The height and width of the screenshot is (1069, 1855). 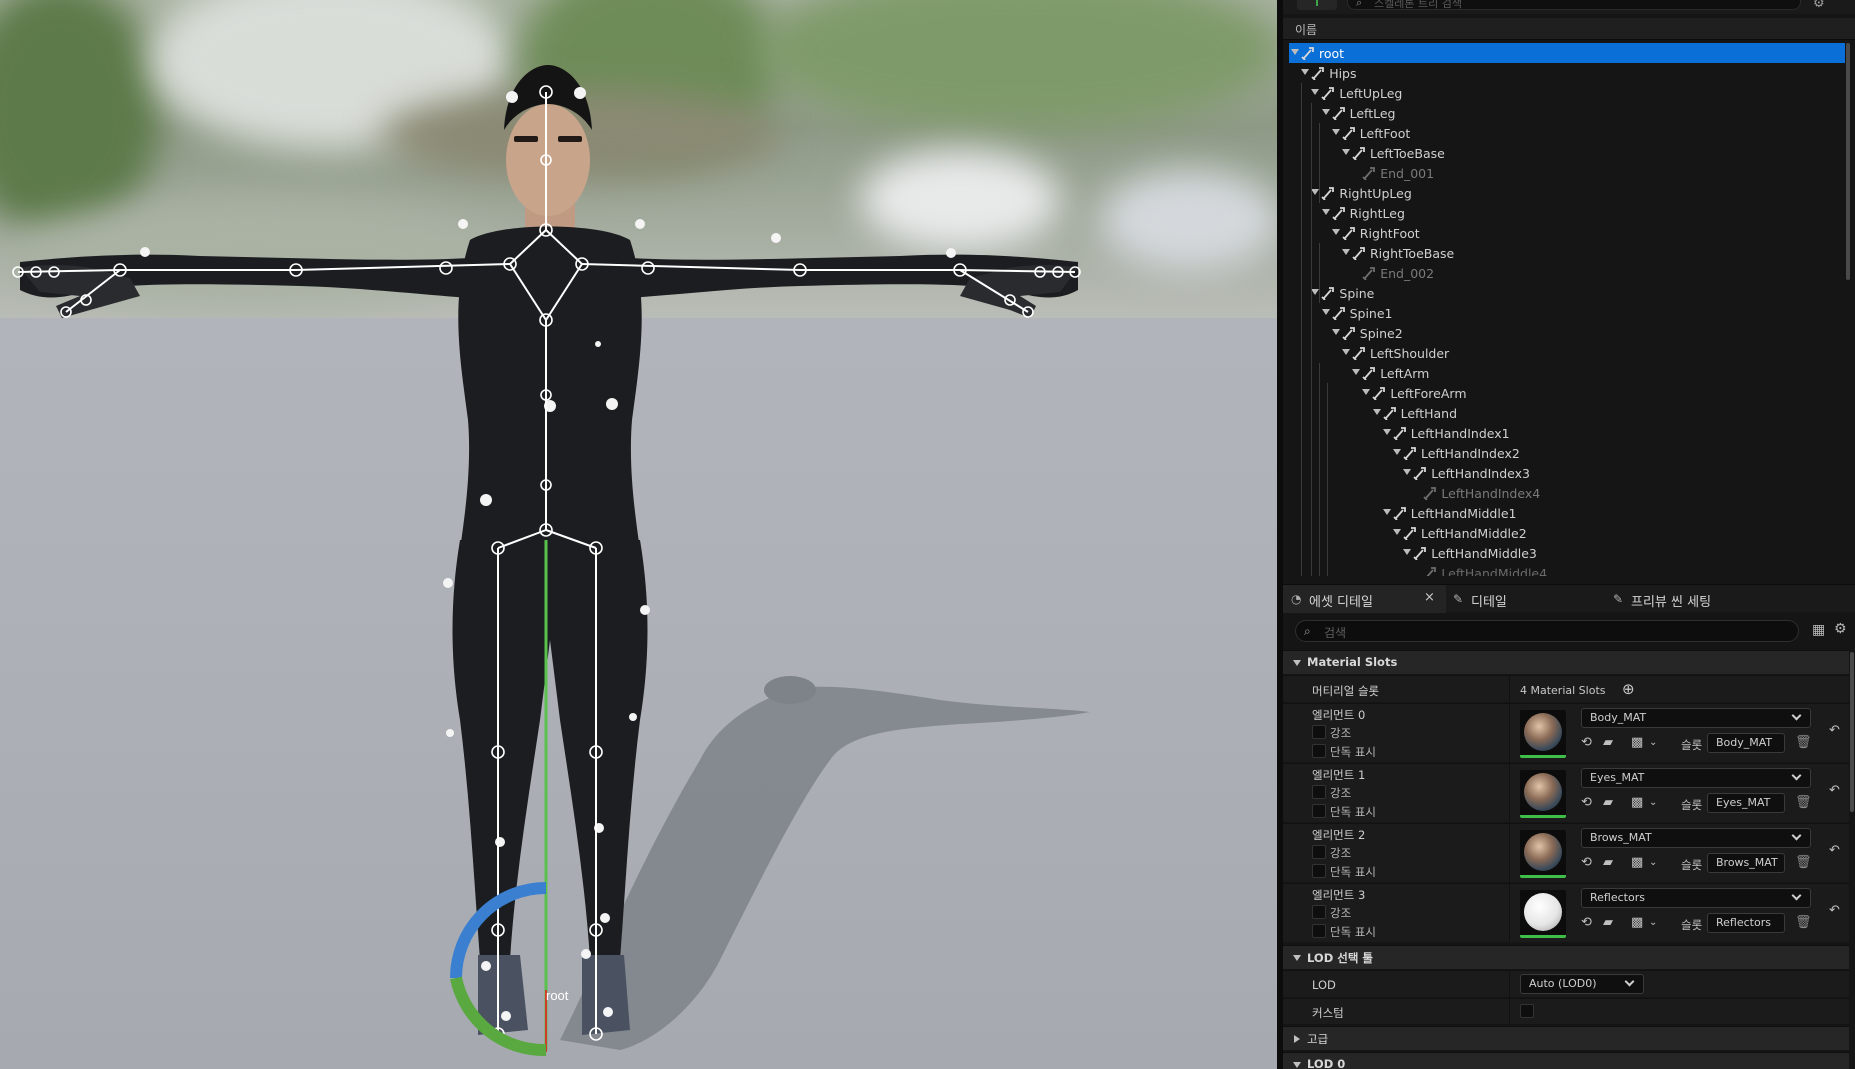 What do you see at coordinates (1567, 253) in the screenshot?
I see `tree-row-righttoebase: RightToeBase` at bounding box center [1567, 253].